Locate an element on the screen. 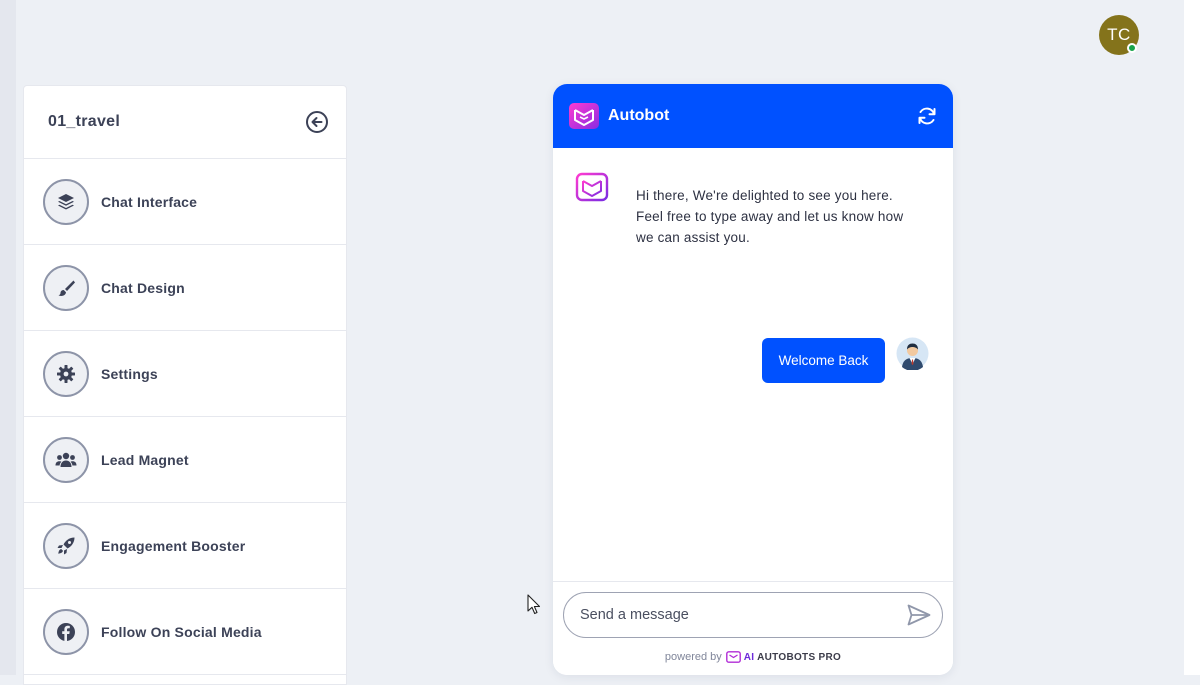 The width and height of the screenshot is (1200, 685). sidebar-item-label: Lead Magnet is located at coordinates (145, 459).